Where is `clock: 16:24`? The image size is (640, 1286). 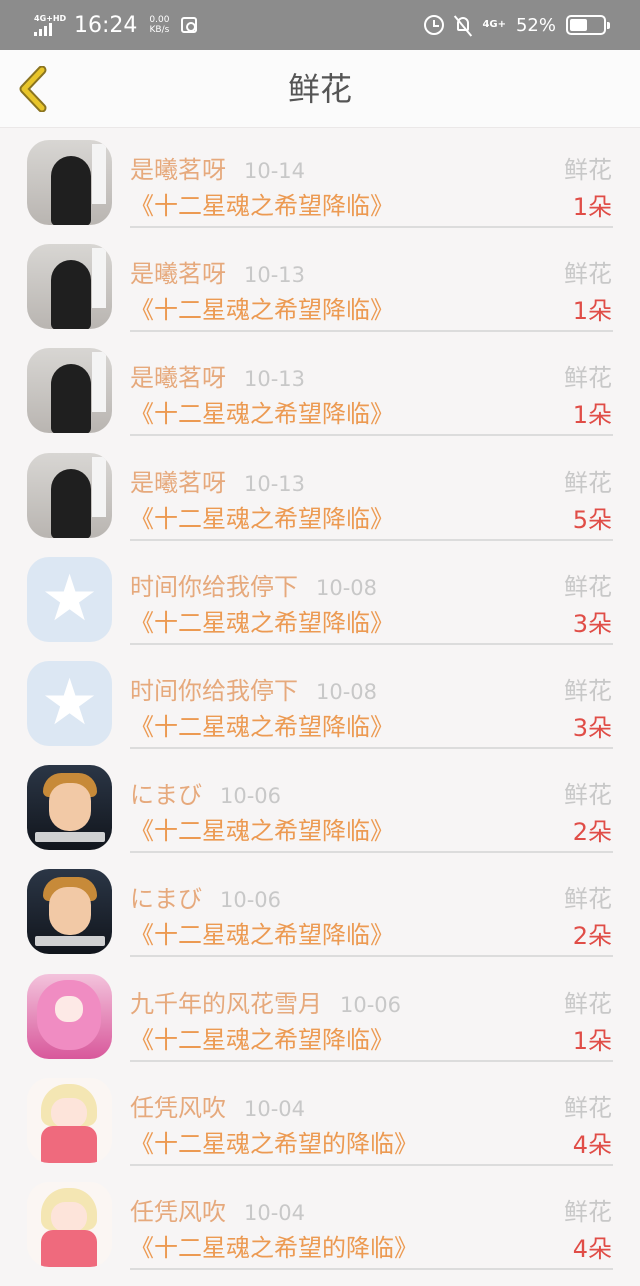 clock: 16:24 is located at coordinates (106, 25).